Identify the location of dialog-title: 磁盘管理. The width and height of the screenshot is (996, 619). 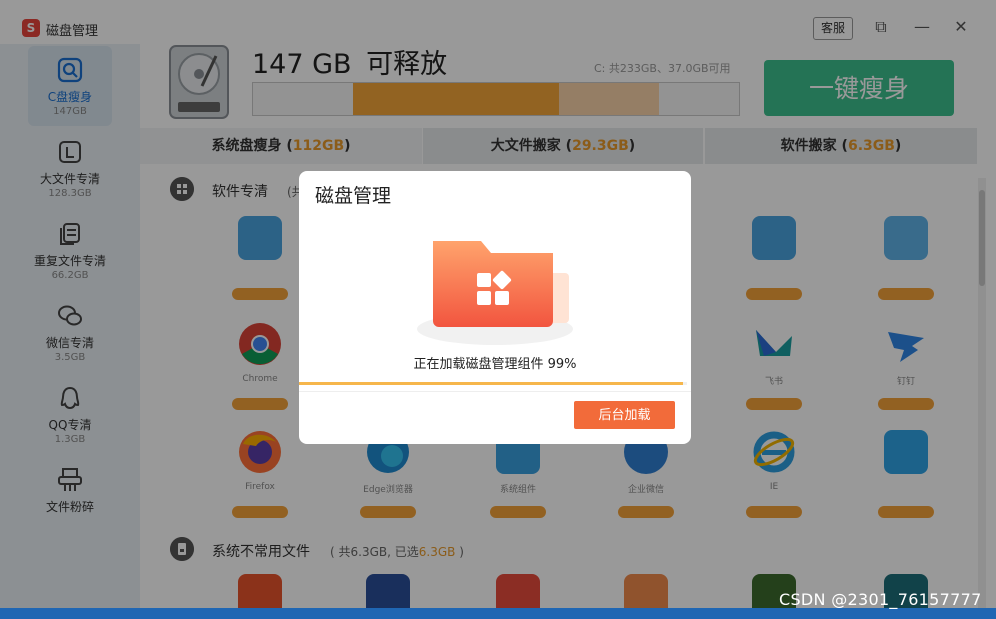
(353, 196).